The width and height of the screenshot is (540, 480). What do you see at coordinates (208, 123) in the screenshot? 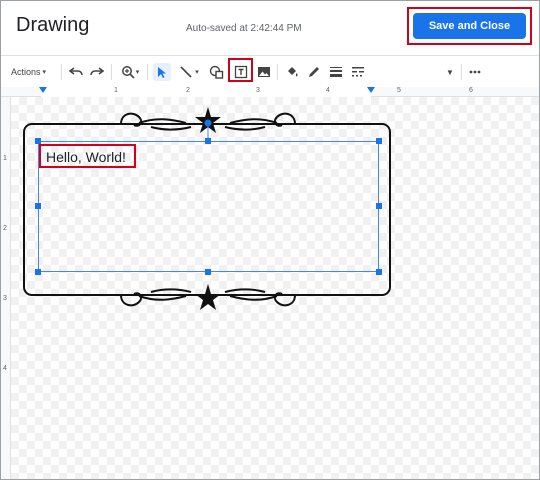
I see `rotate-handle` at bounding box center [208, 123].